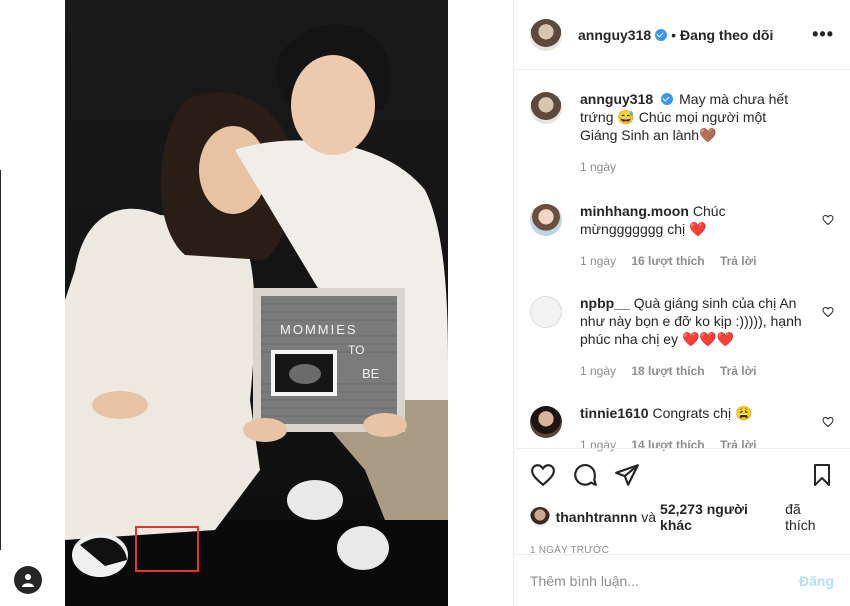 The width and height of the screenshot is (850, 606). Describe the element at coordinates (667, 261) in the screenshot. I see `comment-likes: 16 lượt thích` at that location.